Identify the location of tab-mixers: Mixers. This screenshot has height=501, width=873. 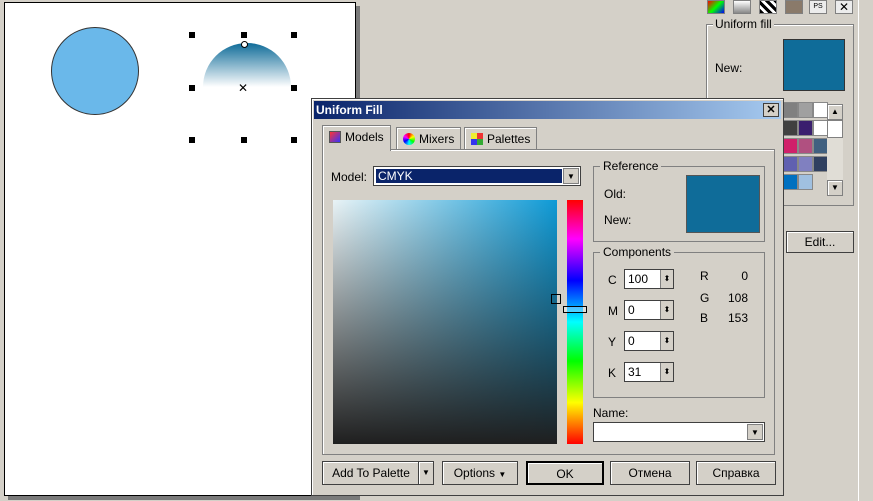
(429, 138).